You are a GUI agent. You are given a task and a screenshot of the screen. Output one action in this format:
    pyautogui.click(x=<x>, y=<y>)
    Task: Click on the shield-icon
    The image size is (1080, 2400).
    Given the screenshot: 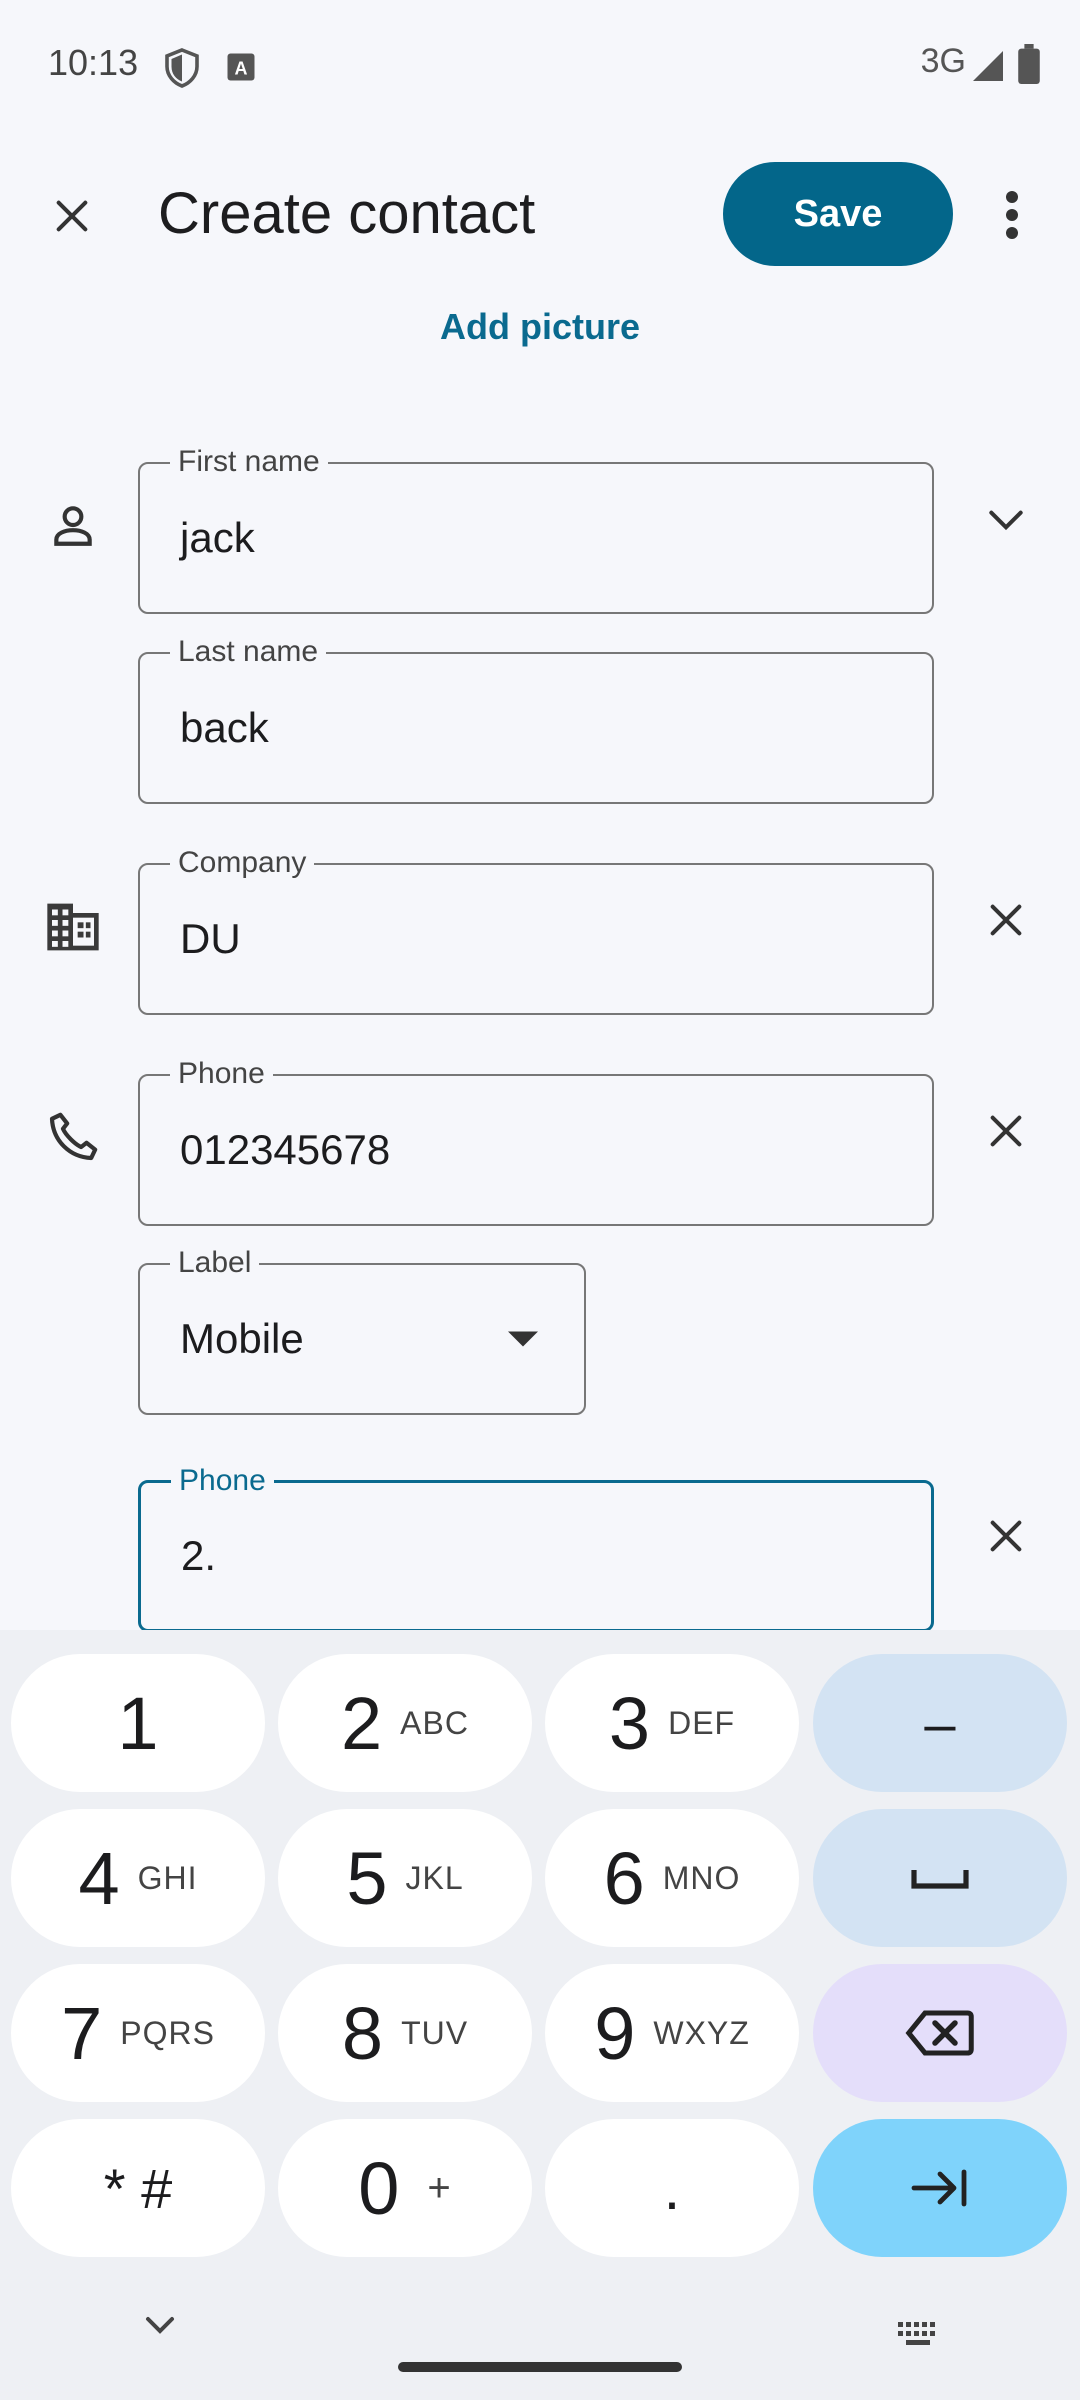 What is the action you would take?
    pyautogui.click(x=182, y=70)
    